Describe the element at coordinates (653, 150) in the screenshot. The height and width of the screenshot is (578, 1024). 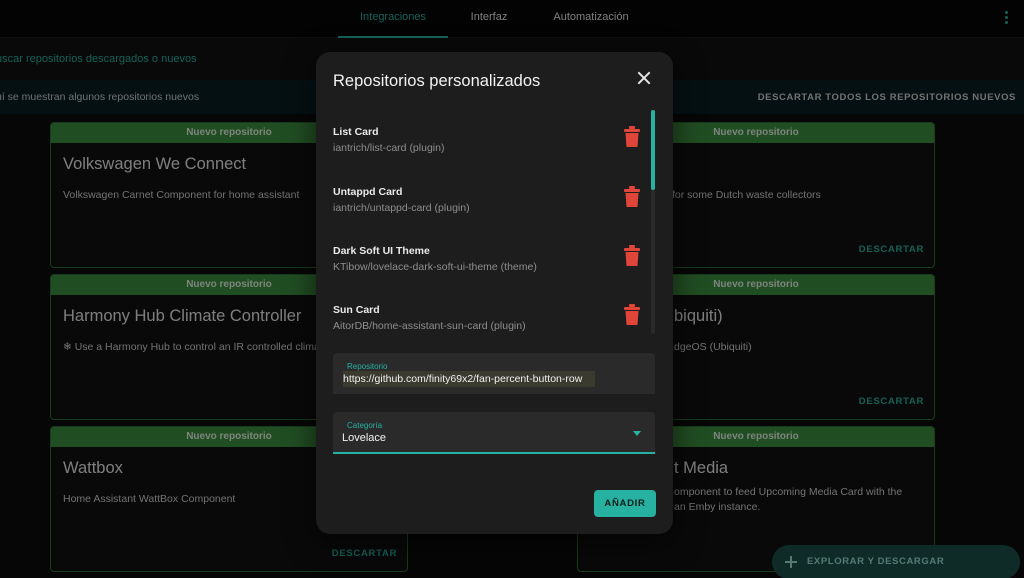
I see `scrollbar-thumb` at that location.